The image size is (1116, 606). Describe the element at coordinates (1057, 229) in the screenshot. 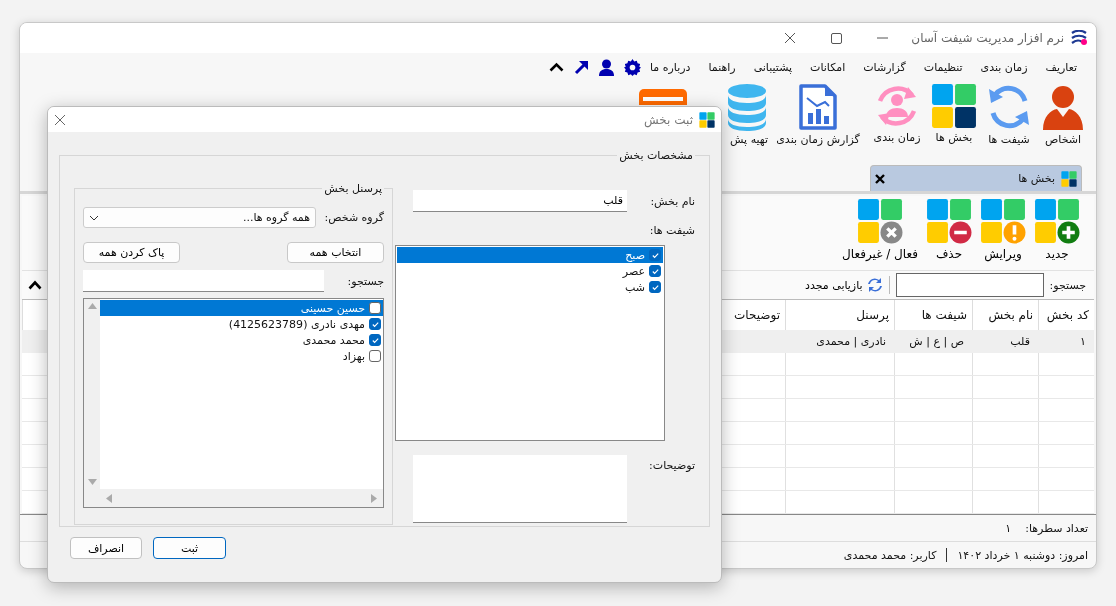

I see `toolbar-button: جدید` at that location.